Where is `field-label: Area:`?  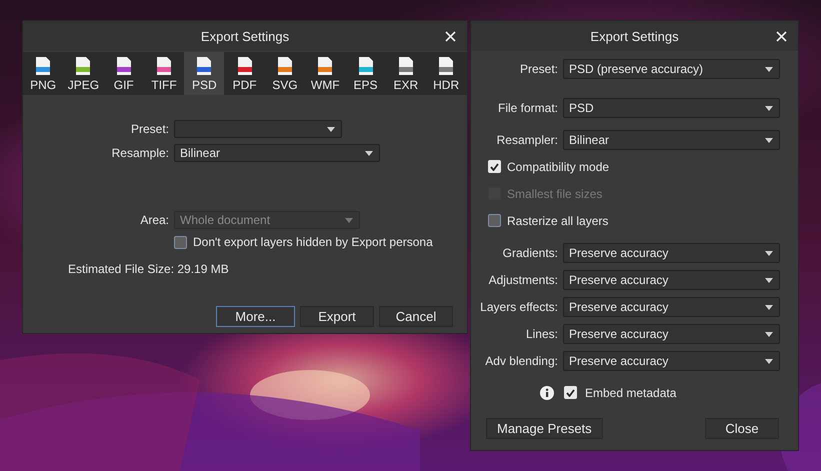 field-label: Area: is located at coordinates (154, 220).